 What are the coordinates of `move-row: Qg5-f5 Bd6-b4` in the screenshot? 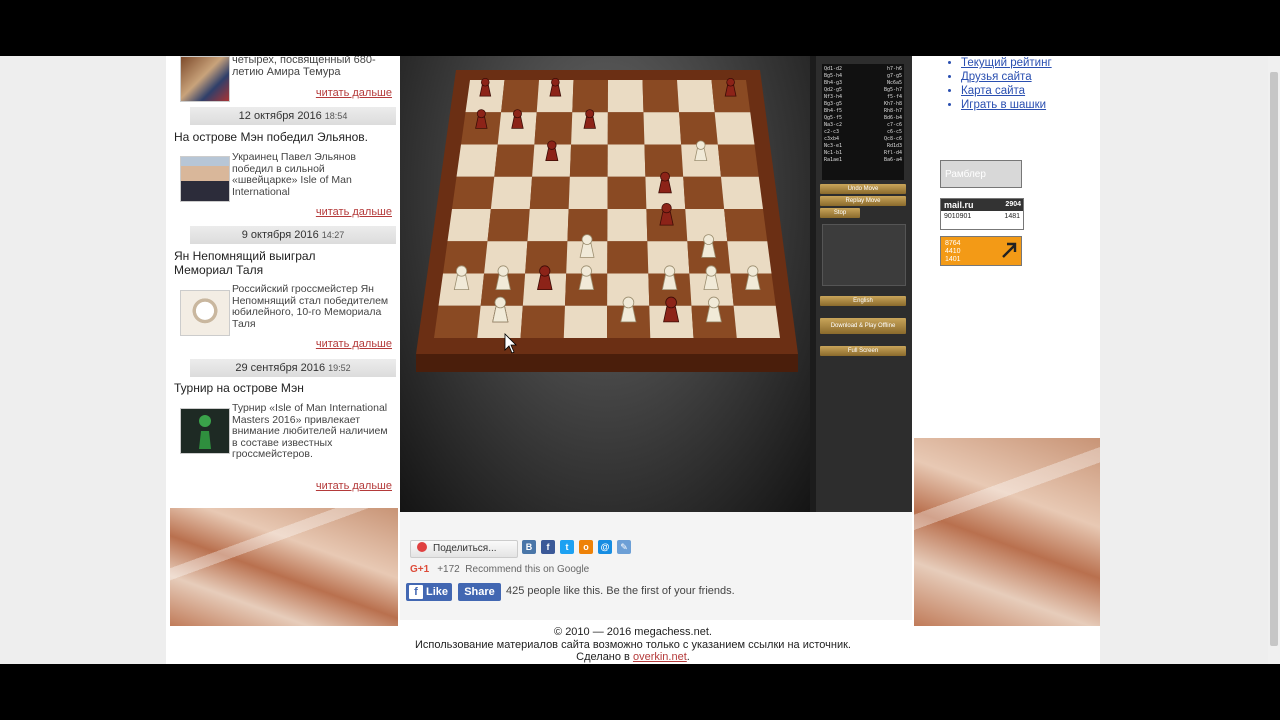 It's located at (863, 118).